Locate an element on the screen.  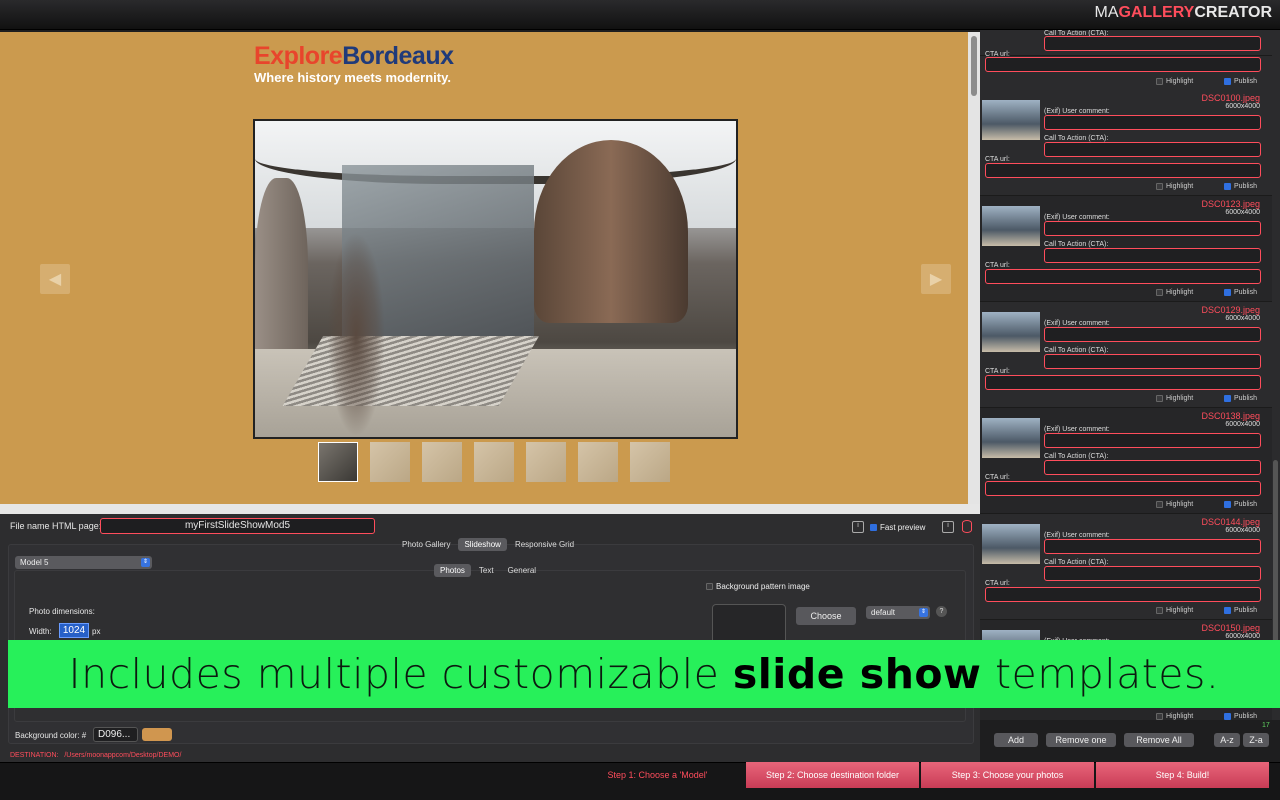
step-1-button: Step 1: Choose a 'Model' is located at coordinates (657, 775).